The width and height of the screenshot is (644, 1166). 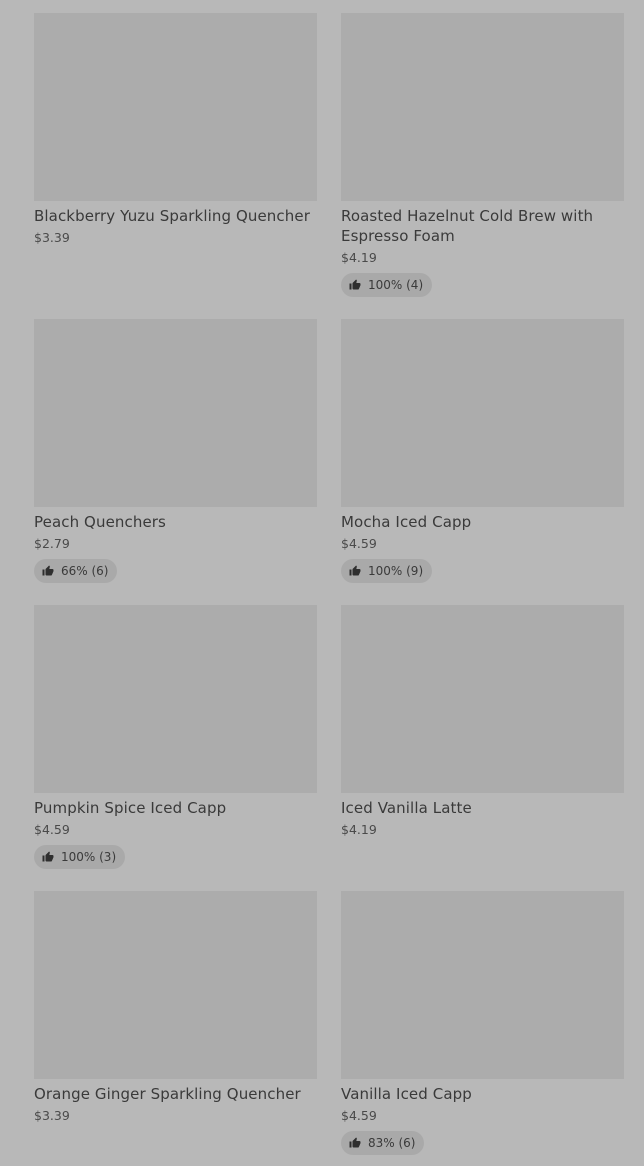 I want to click on rating-badge: 100% (4), so click(x=387, y=285).